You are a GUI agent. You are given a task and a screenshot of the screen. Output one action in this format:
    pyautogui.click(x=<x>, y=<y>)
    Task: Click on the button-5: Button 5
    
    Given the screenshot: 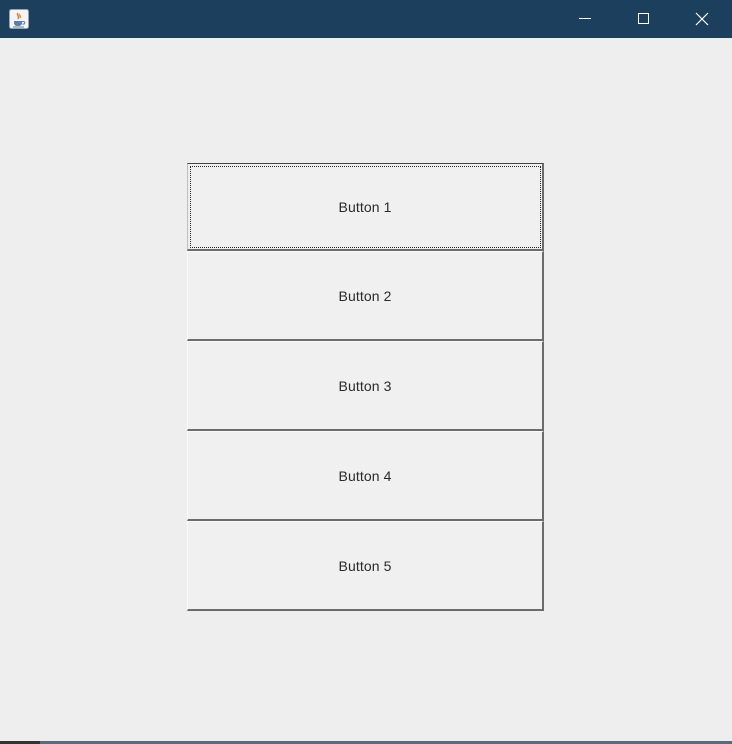 What is the action you would take?
    pyautogui.click(x=365, y=566)
    